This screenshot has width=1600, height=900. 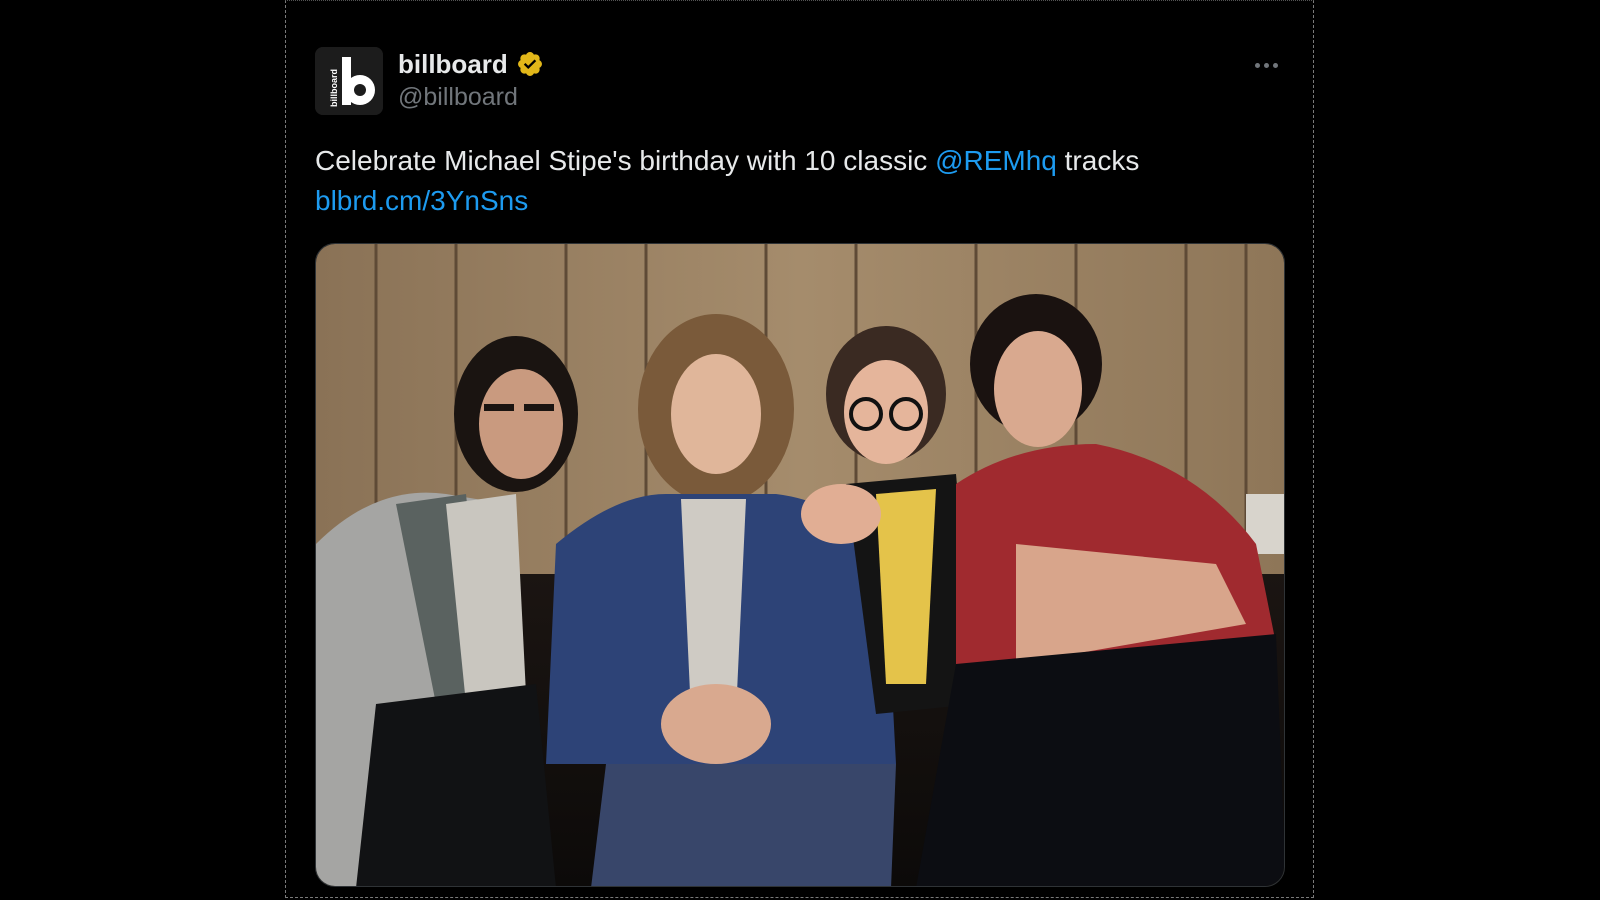 I want to click on more-horizontal-icon, so click(x=1257, y=65).